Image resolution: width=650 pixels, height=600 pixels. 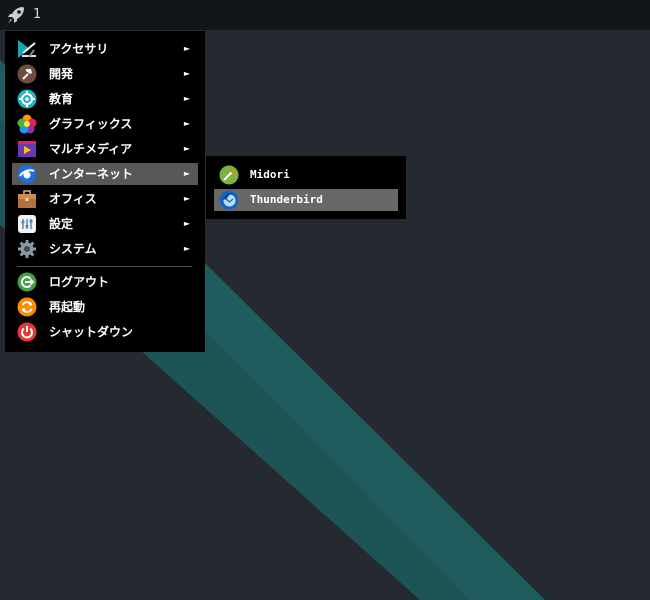 What do you see at coordinates (27, 99) in the screenshot?
I see `education-icon` at bounding box center [27, 99].